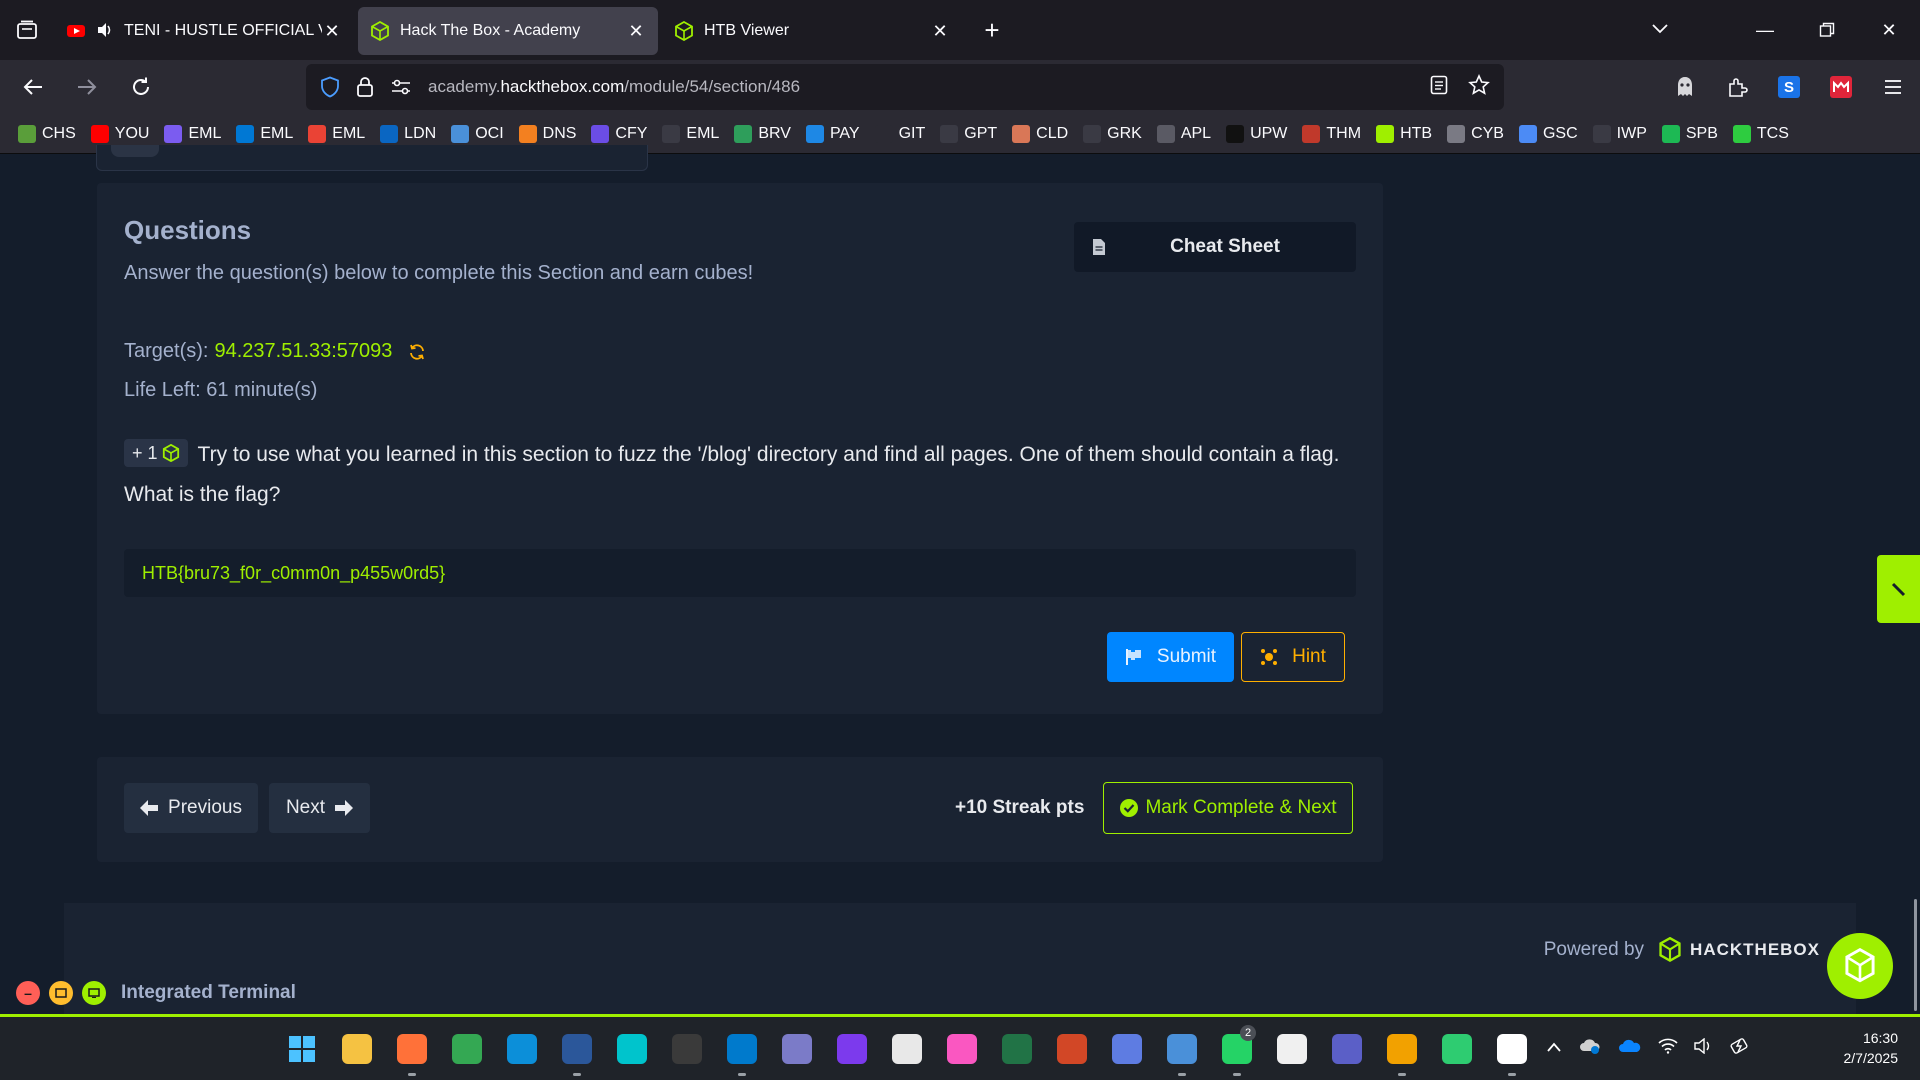 The height and width of the screenshot is (1080, 1920). What do you see at coordinates (466, 1048) in the screenshot?
I see `taskbar-app-chrome` at bounding box center [466, 1048].